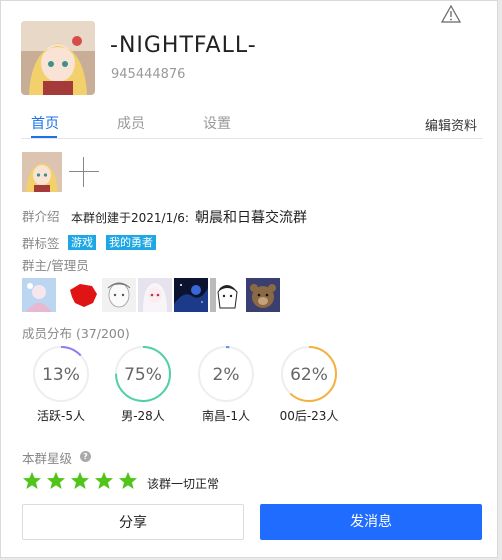  Describe the element at coordinates (371, 522) in the screenshot. I see `send-message-button: 发消息` at that location.